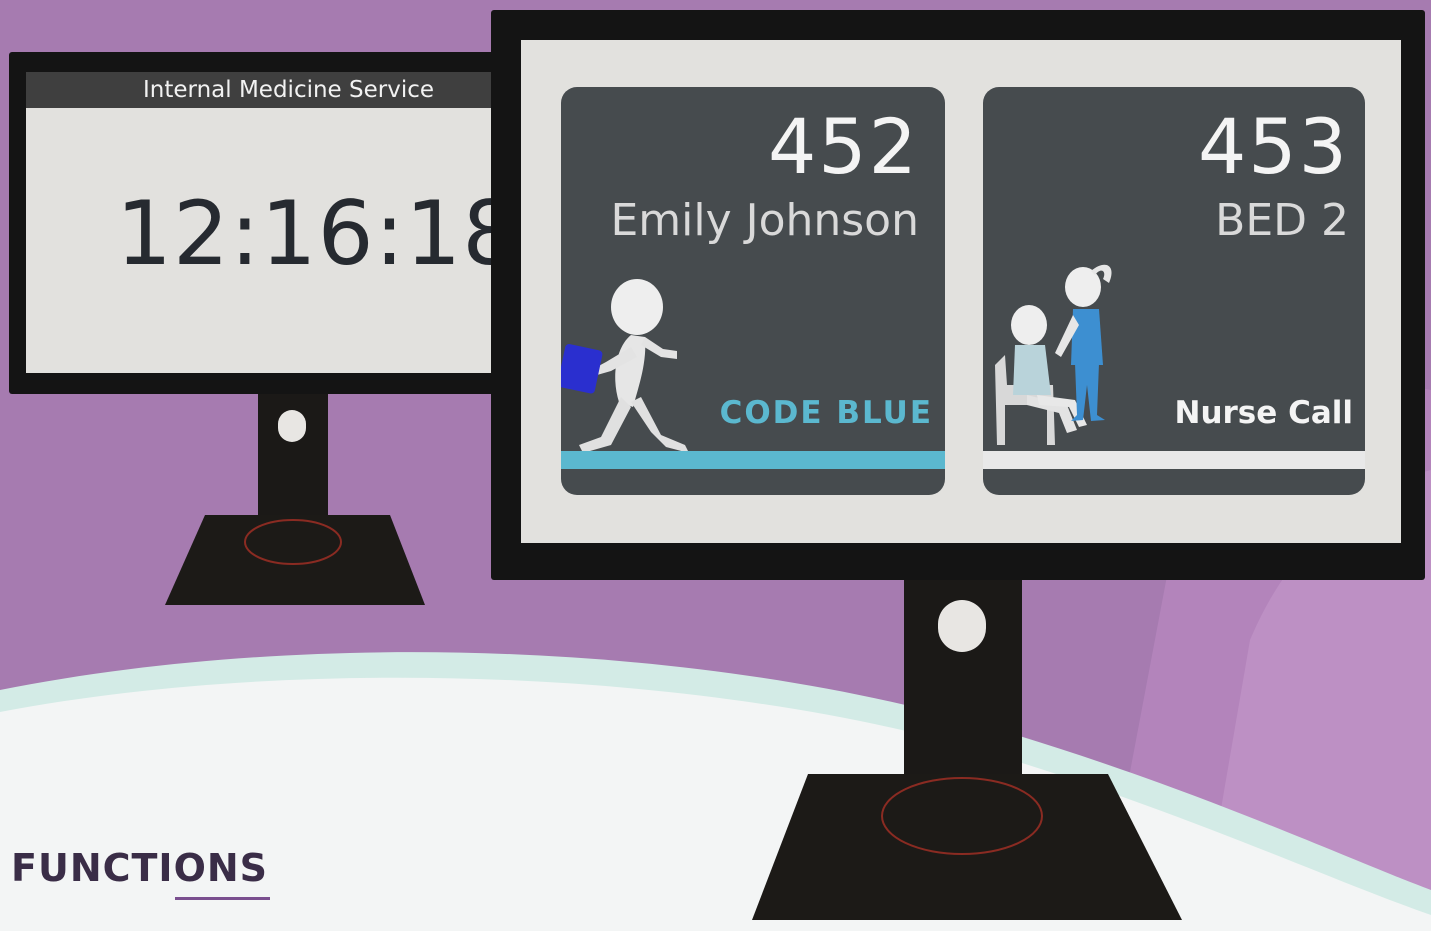  What do you see at coordinates (140, 868) in the screenshot?
I see `functions-title: FUNCTIONS` at bounding box center [140, 868].